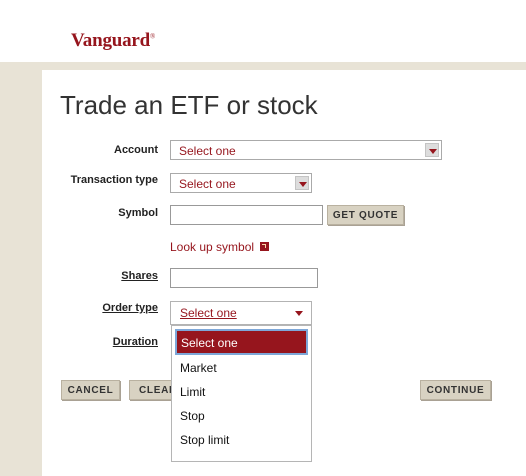  Describe the element at coordinates (306, 150) in the screenshot. I see `account-select: Select one` at that location.